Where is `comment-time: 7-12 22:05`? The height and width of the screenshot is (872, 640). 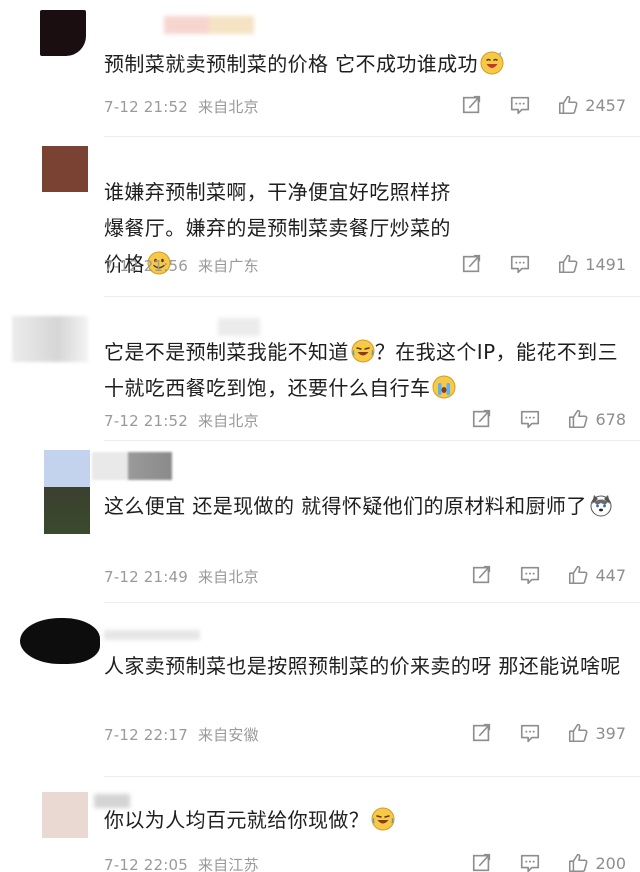 comment-time: 7-12 22:05 is located at coordinates (146, 864).